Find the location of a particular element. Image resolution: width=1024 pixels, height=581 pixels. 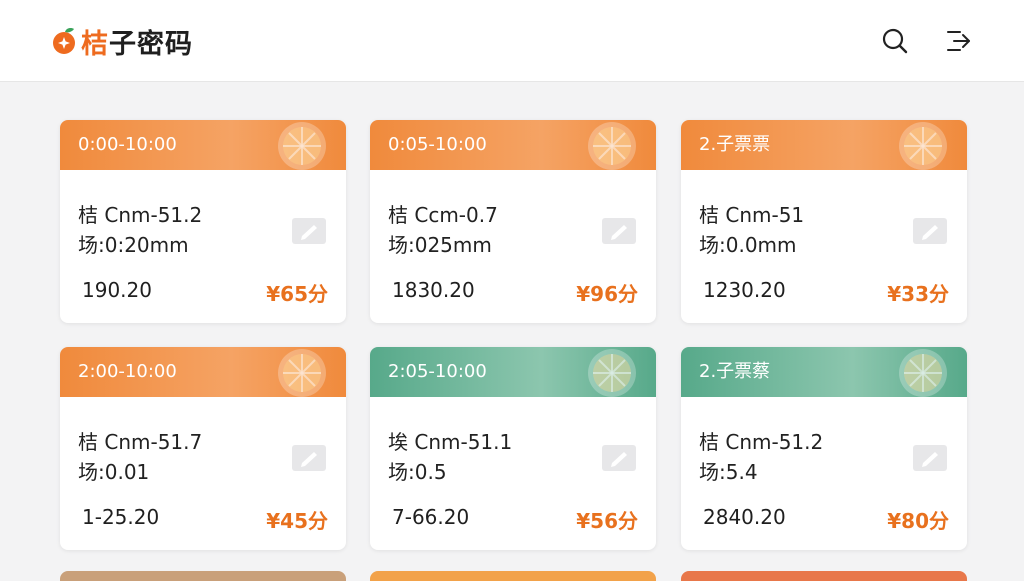

logout-button is located at coordinates (959, 41).